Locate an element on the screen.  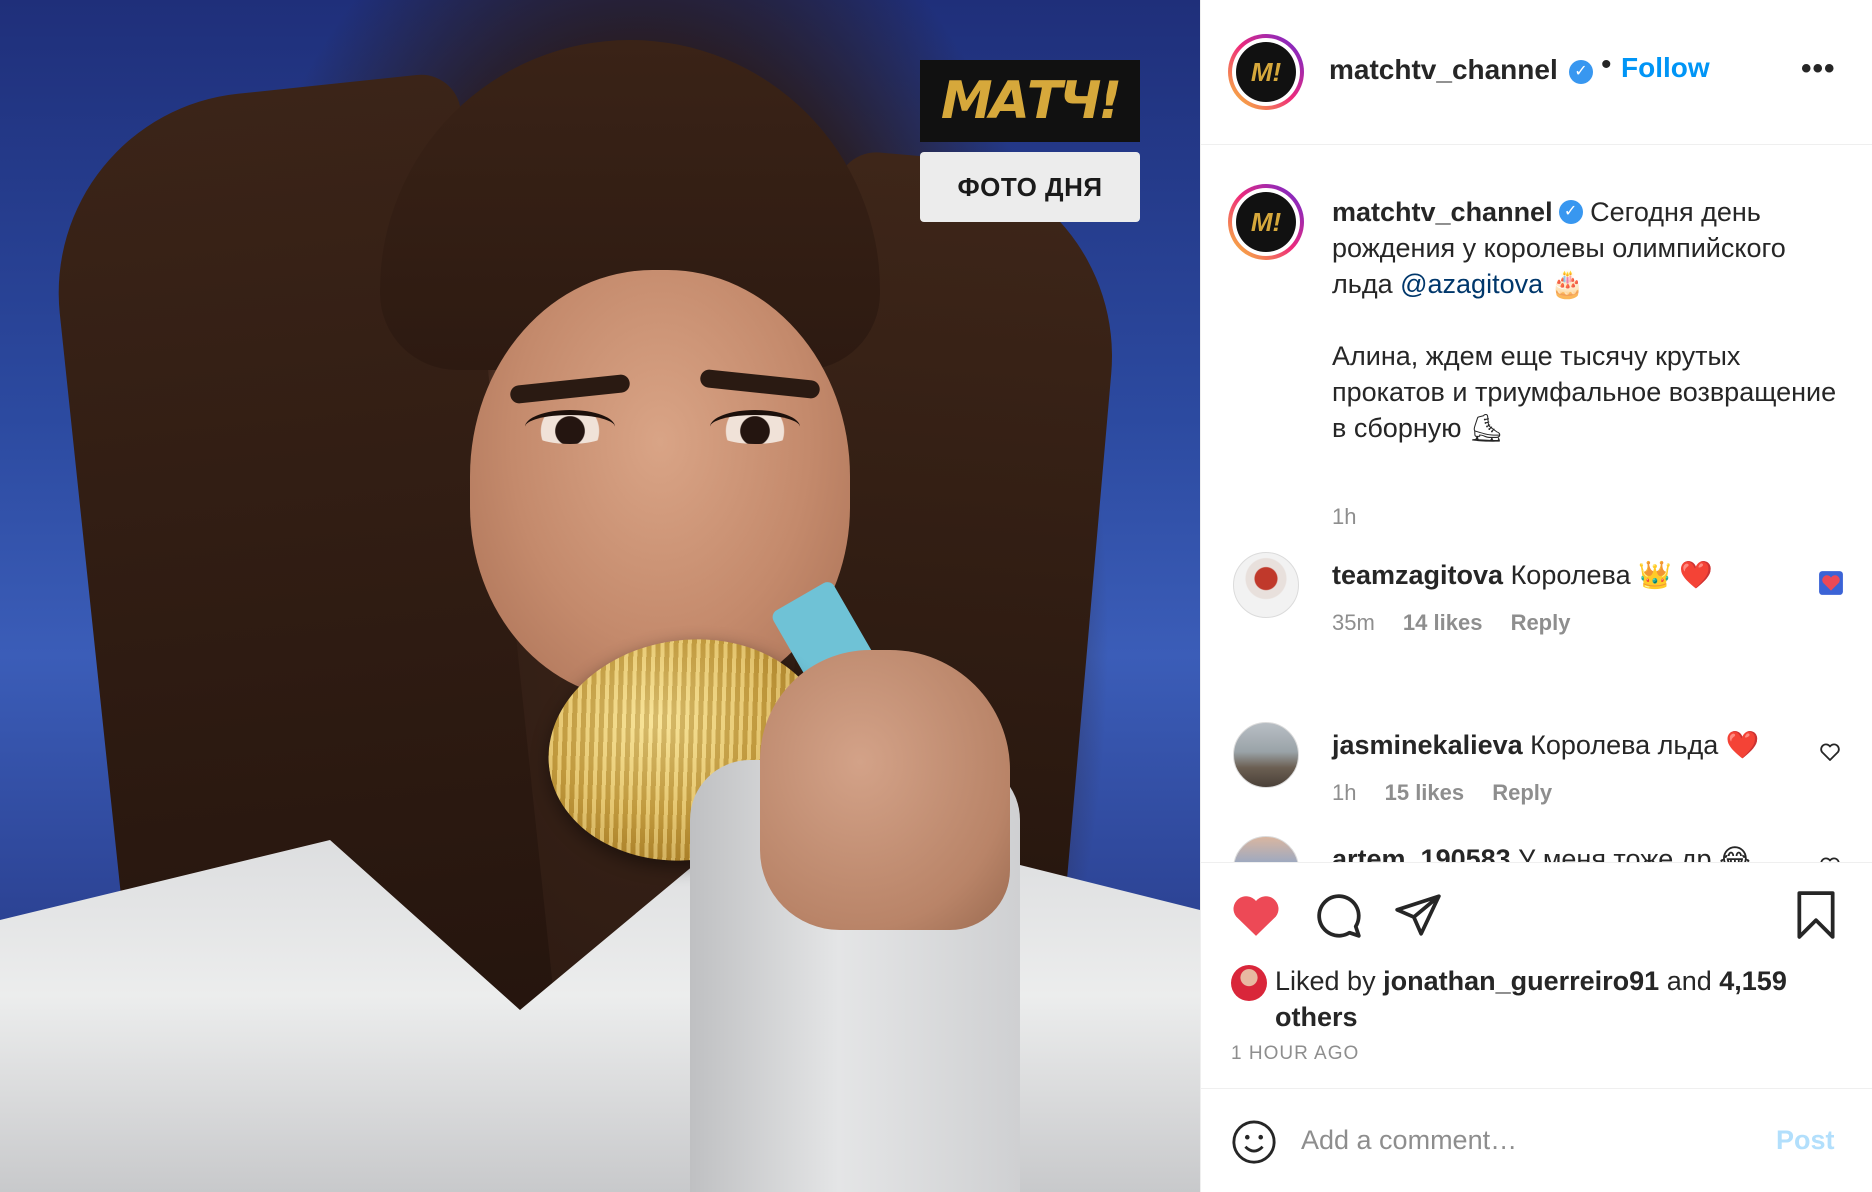
comment-body: Королева льда ❤️ is located at coordinates (1645, 745).